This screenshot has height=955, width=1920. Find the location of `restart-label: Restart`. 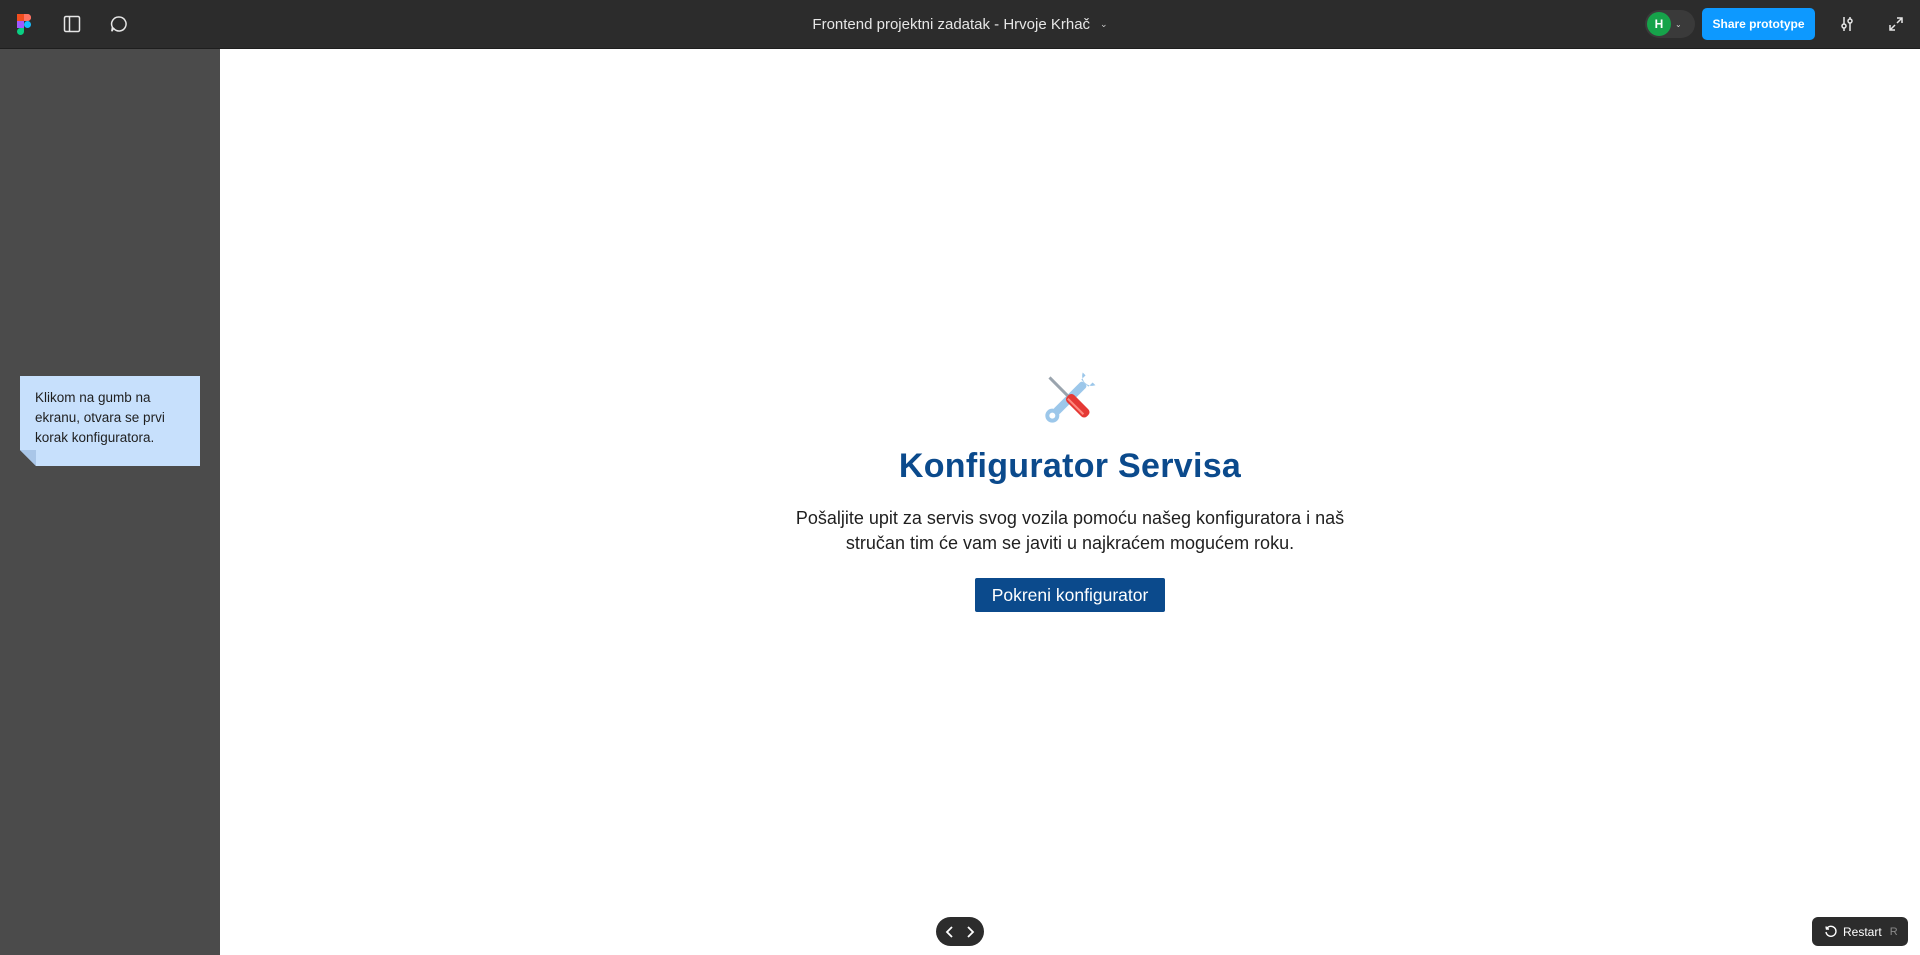

restart-label: Restart is located at coordinates (1862, 931).